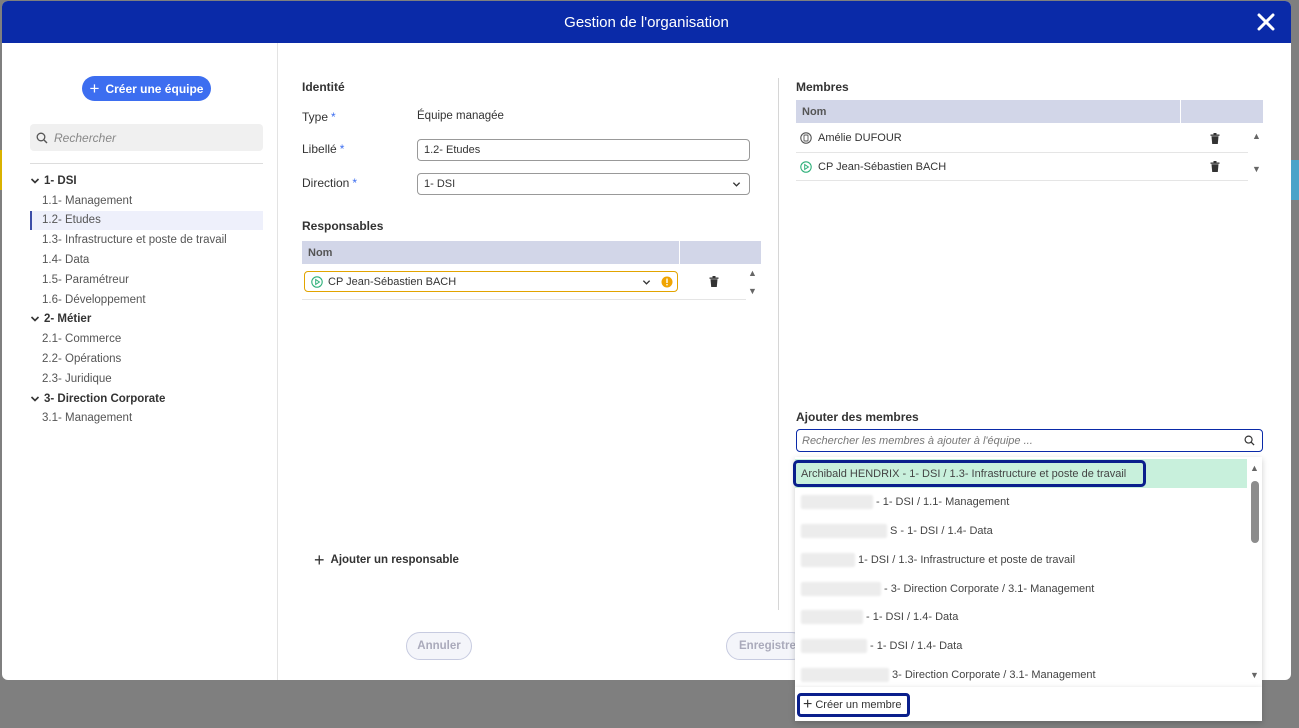 The width and height of the screenshot is (1299, 728). I want to click on tree-group-label: 1- DSI, so click(60, 180).